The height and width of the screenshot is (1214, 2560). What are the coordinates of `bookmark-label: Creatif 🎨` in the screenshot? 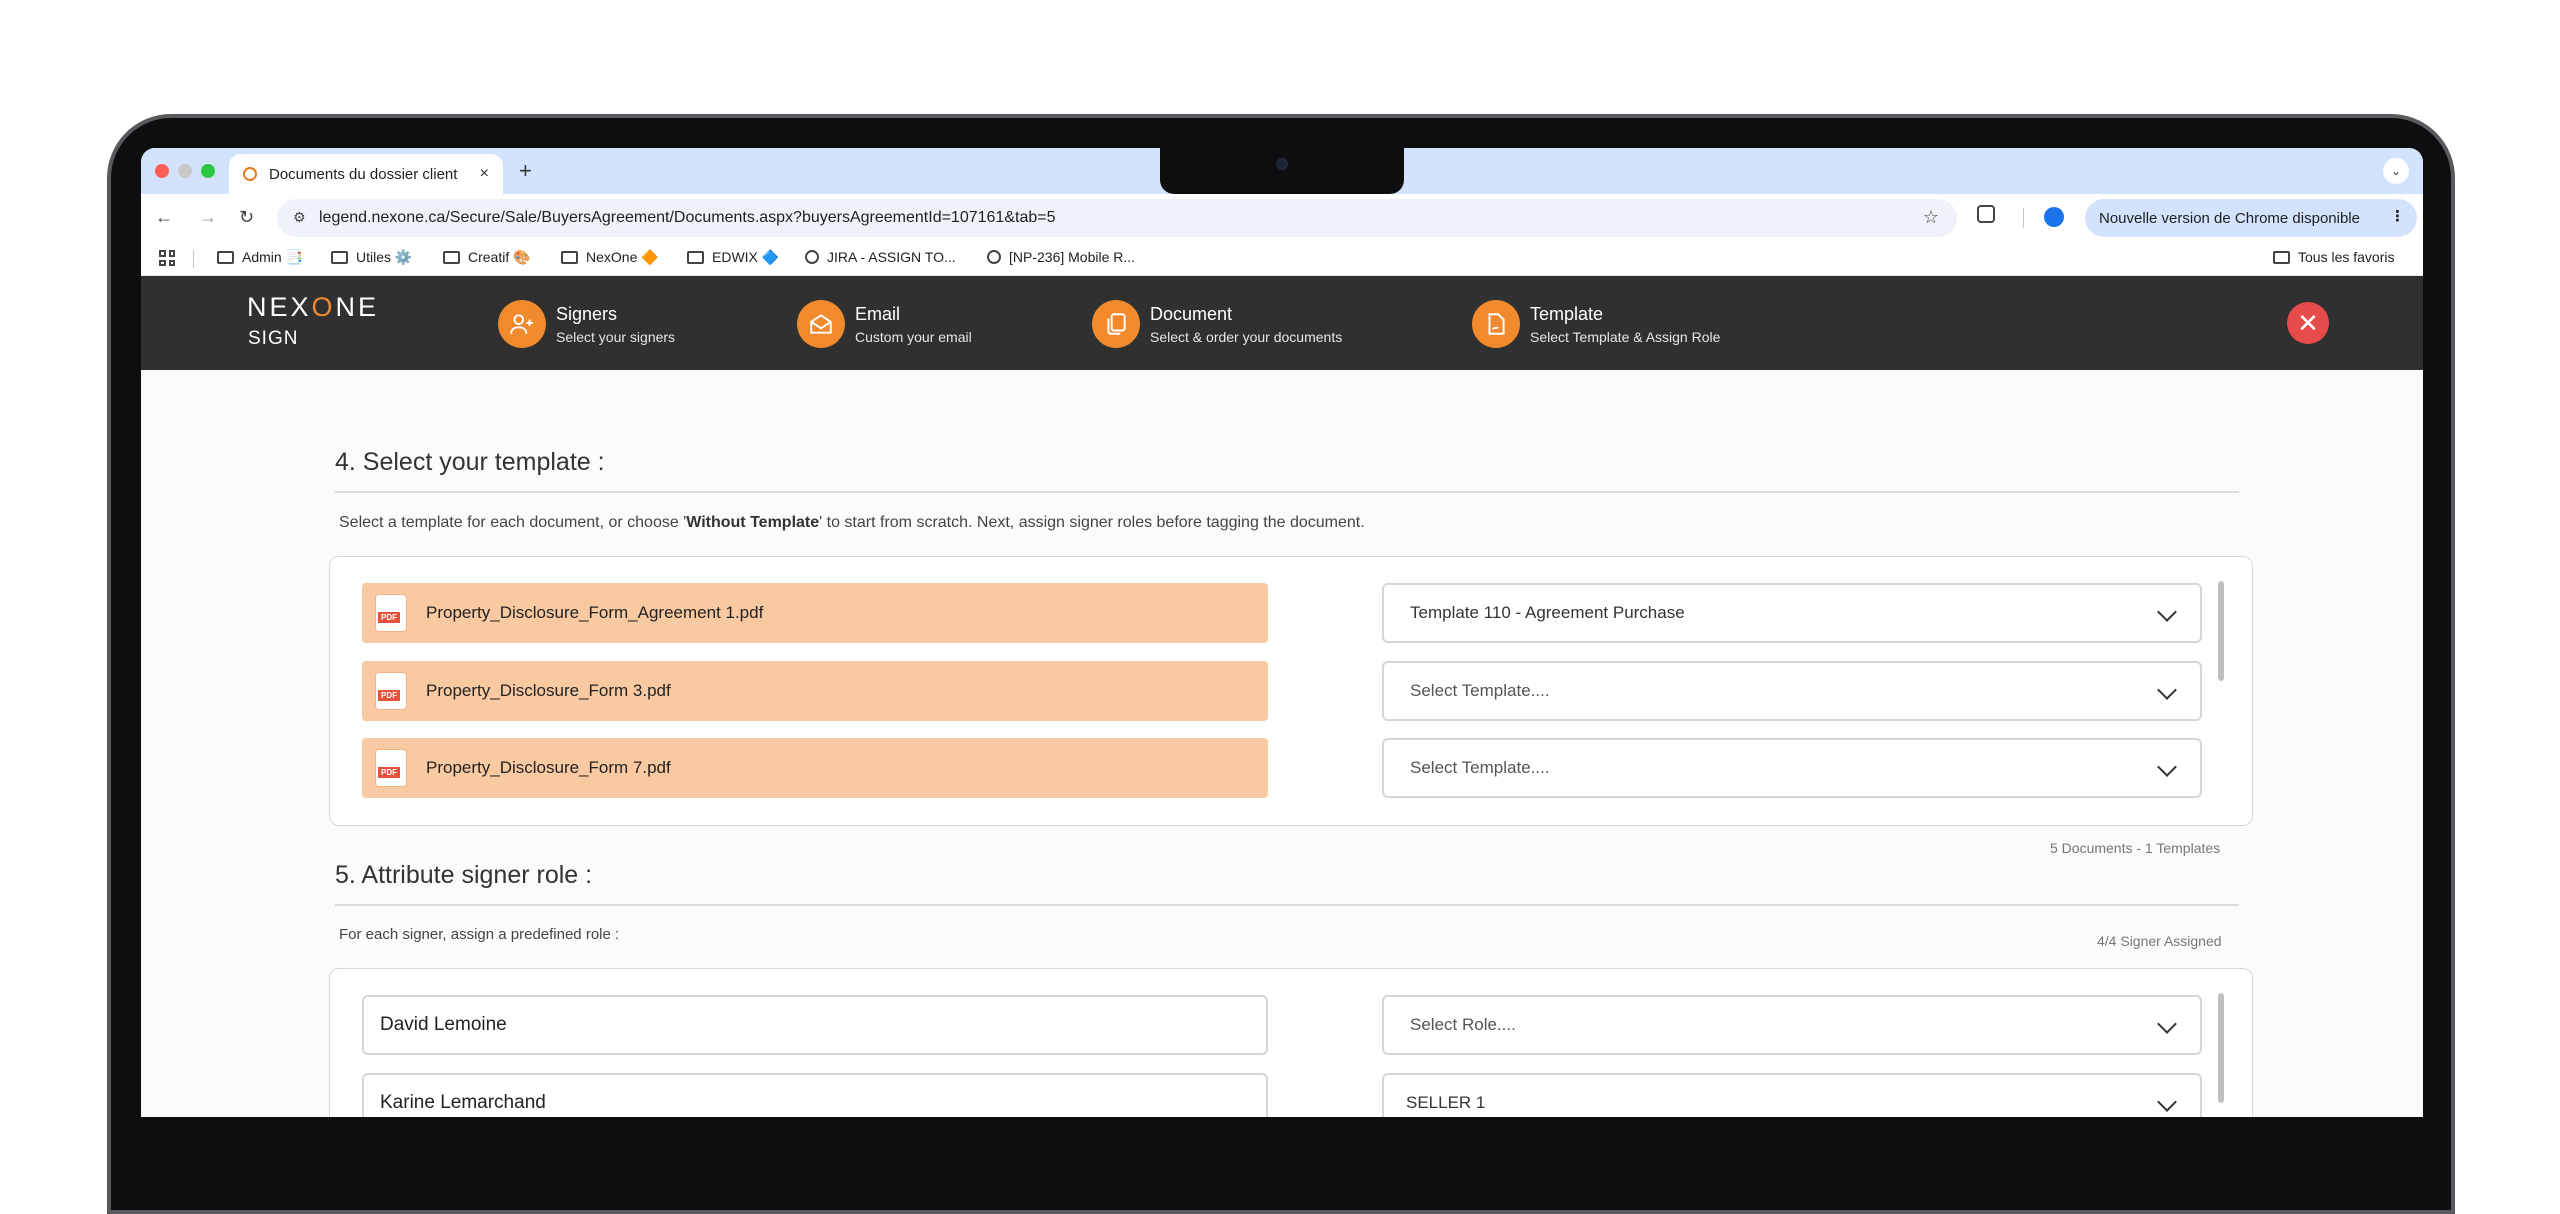 It's located at (499, 257).